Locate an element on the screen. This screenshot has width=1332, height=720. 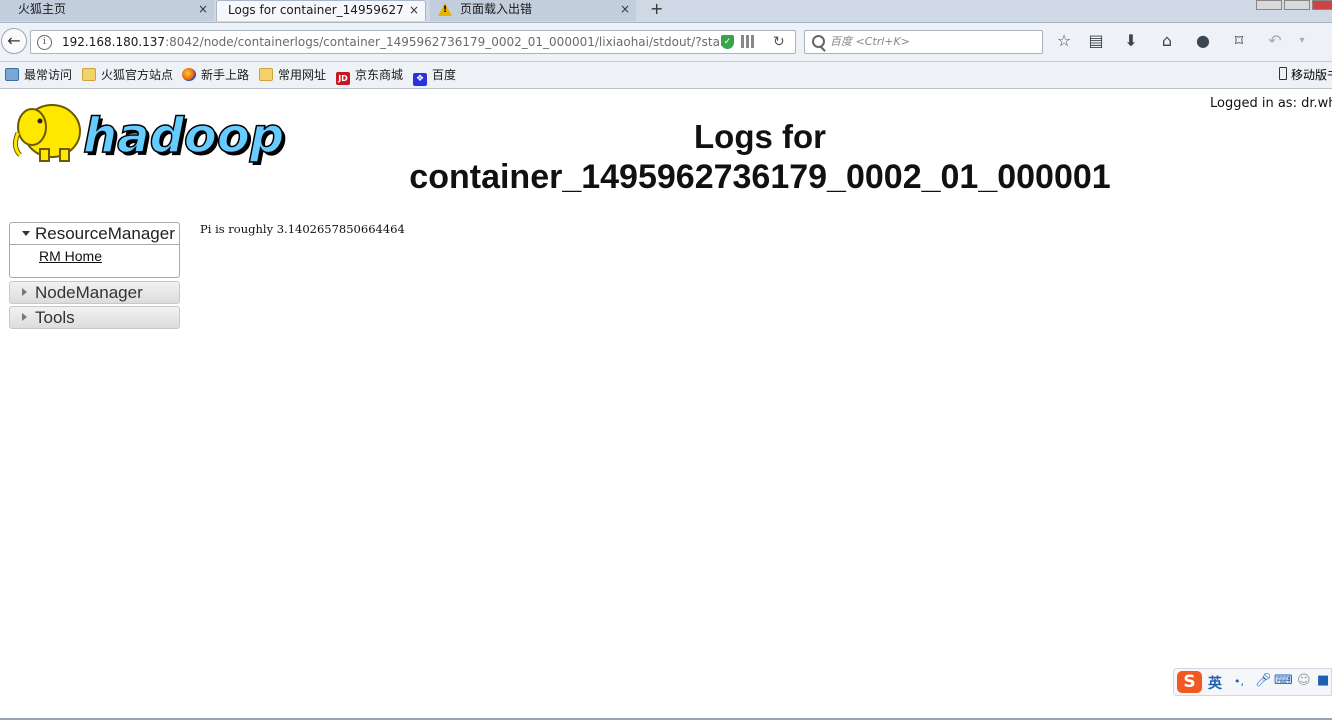
undo-icon: ↶ is located at coordinates (1275, 41).